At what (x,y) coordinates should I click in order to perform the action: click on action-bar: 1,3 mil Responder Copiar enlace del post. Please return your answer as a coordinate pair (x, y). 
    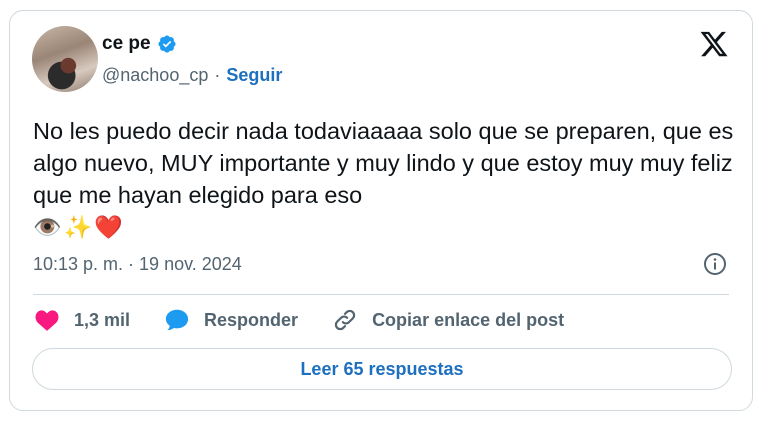
    Looking at the image, I should click on (316, 320).